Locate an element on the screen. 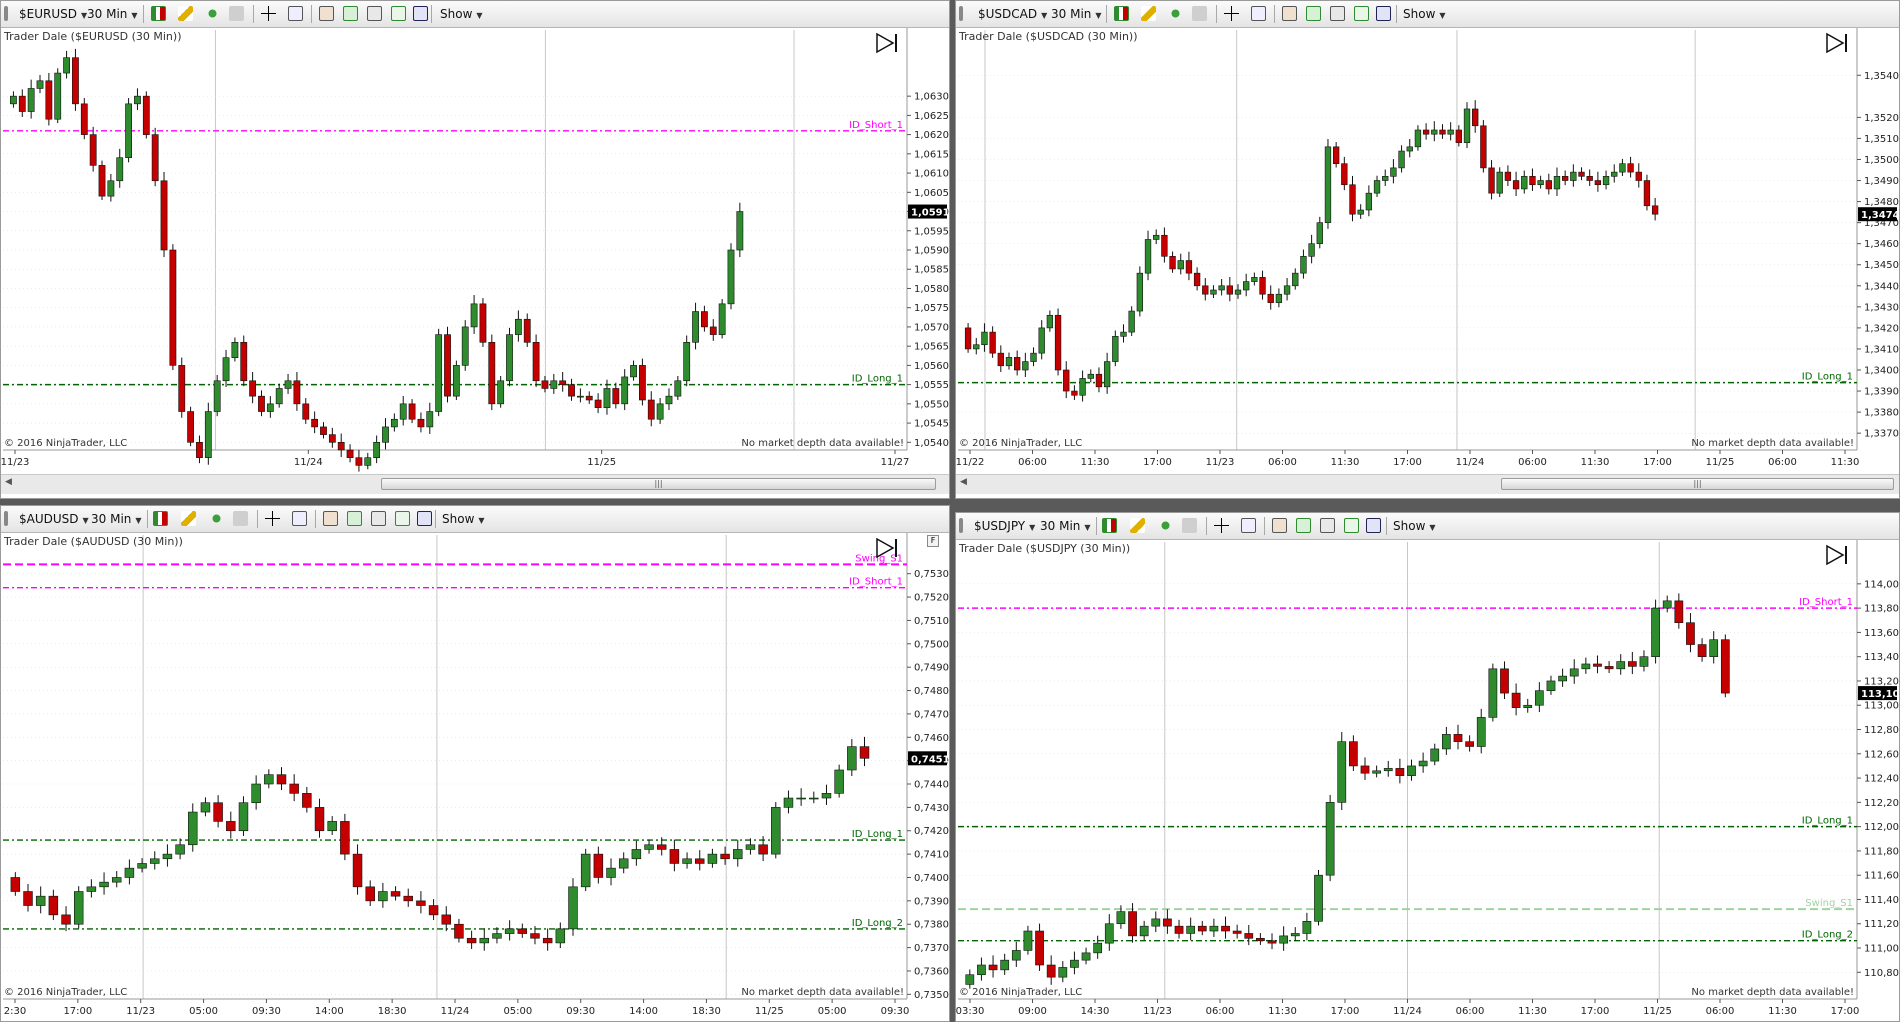  instrument-selector: $EURUSD ▼ is located at coordinates (53, 15).